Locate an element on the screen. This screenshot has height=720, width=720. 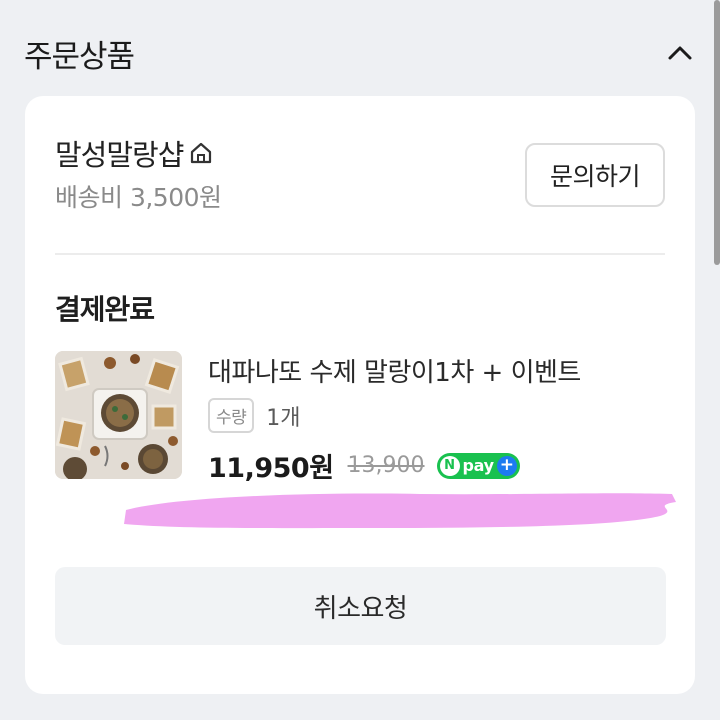
product-name: 대파나또 수제 말랑이1차 + 이벤트 is located at coordinates (394, 370).